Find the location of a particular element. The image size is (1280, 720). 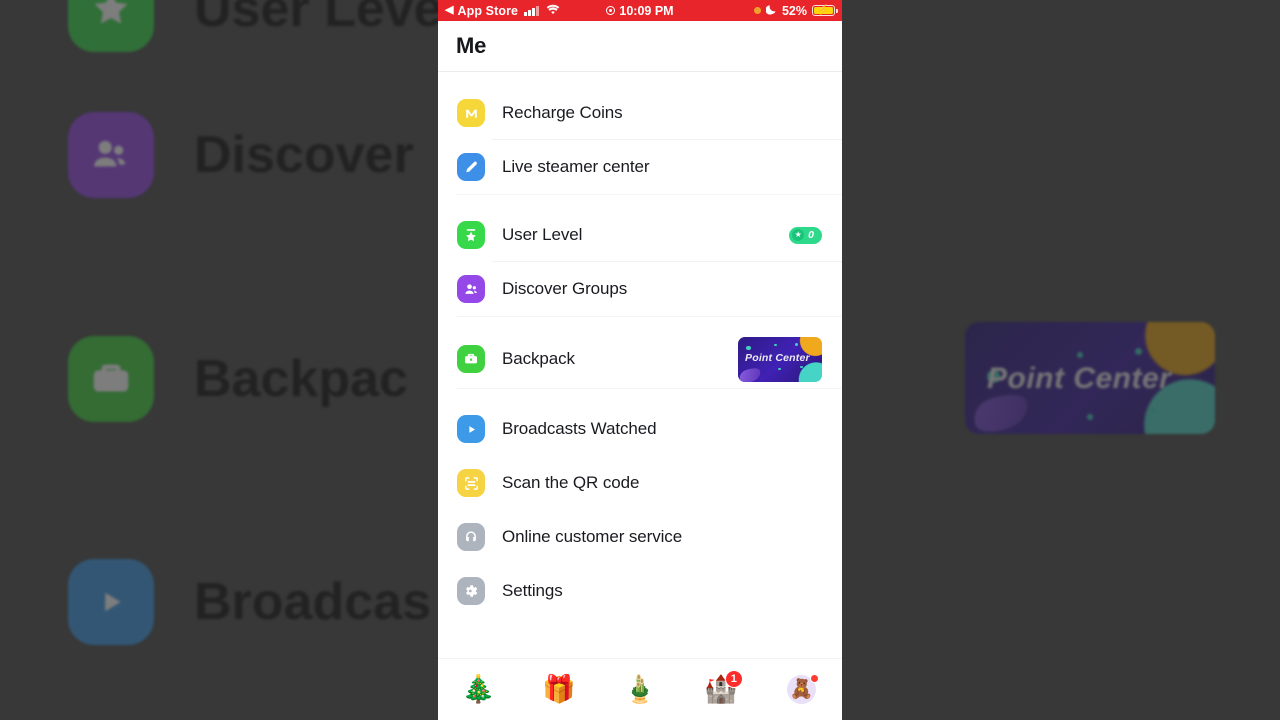

tab-gift: 🎁 is located at coordinates (559, 689).